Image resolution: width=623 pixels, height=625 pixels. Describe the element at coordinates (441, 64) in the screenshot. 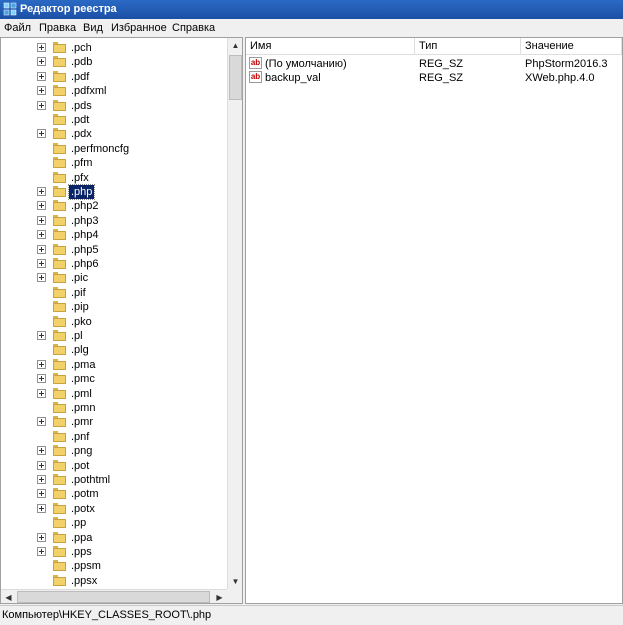

I see `value-type: REG_SZ` at that location.